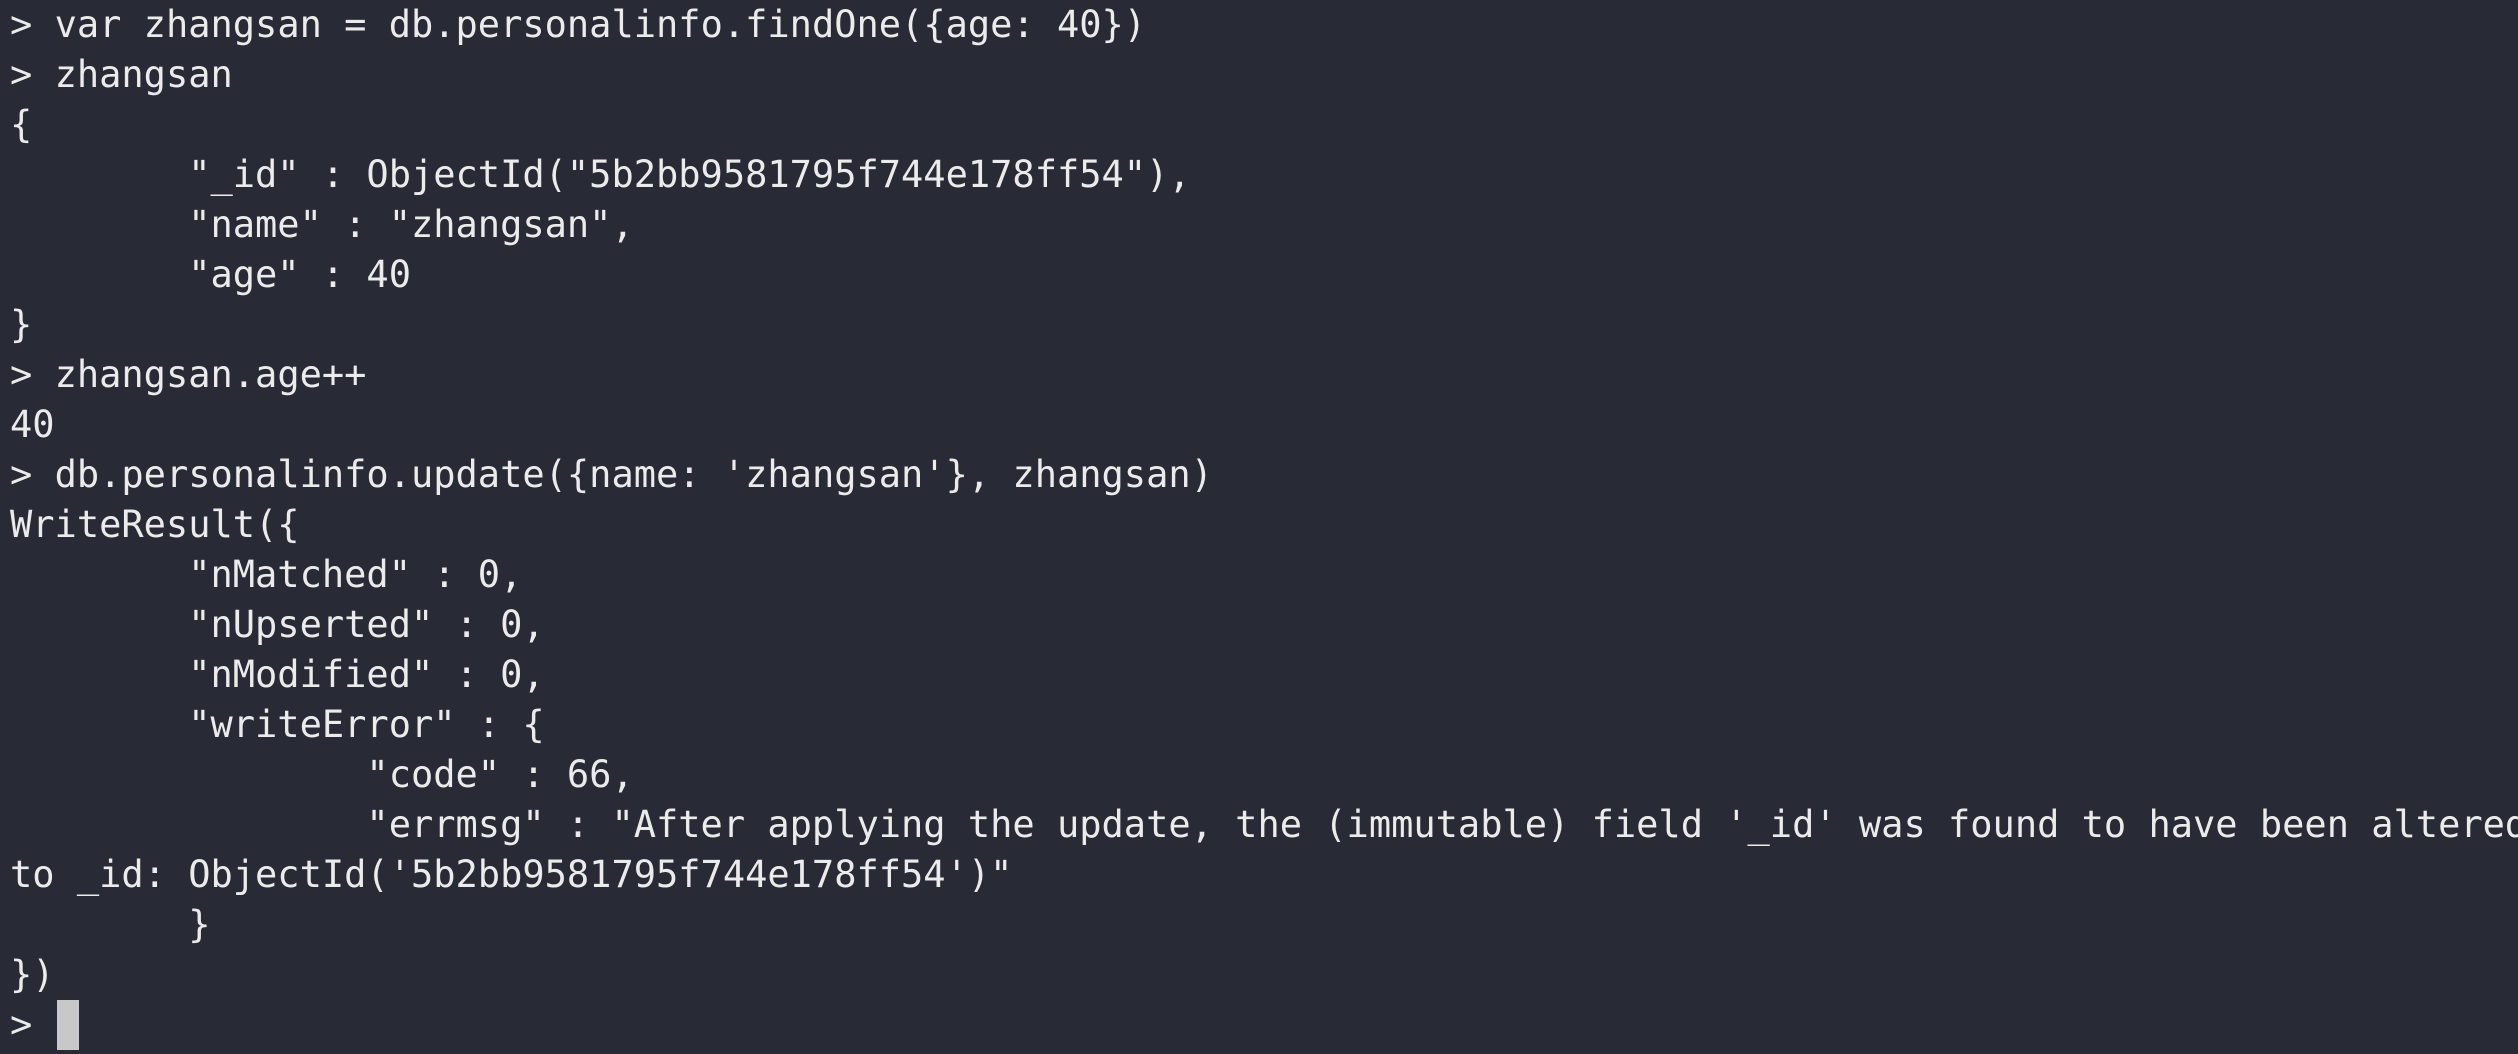  What do you see at coordinates (1264, 425) in the screenshot?
I see `output-line: 40` at bounding box center [1264, 425].